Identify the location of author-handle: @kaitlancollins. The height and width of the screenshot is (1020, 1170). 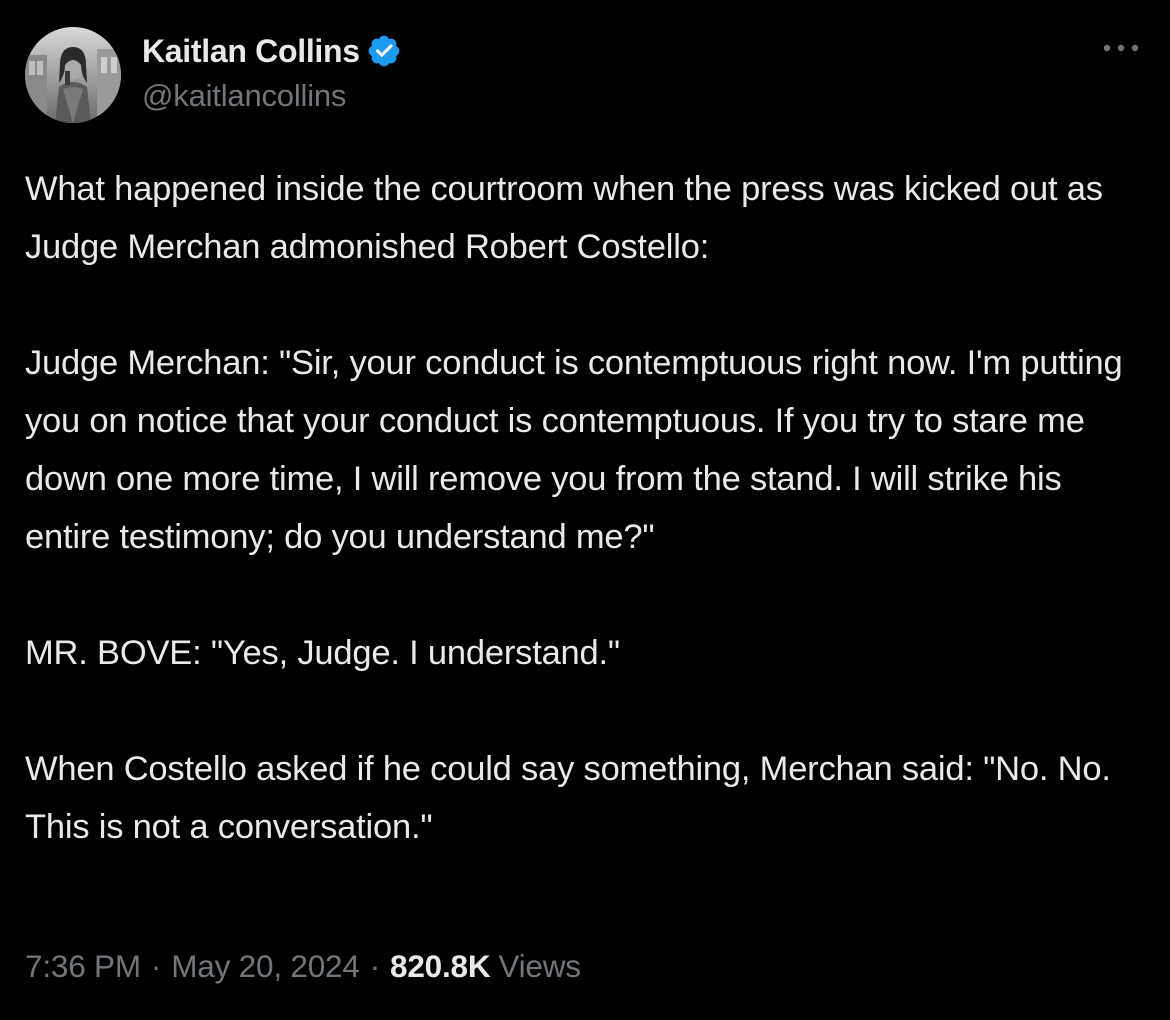
(244, 96).